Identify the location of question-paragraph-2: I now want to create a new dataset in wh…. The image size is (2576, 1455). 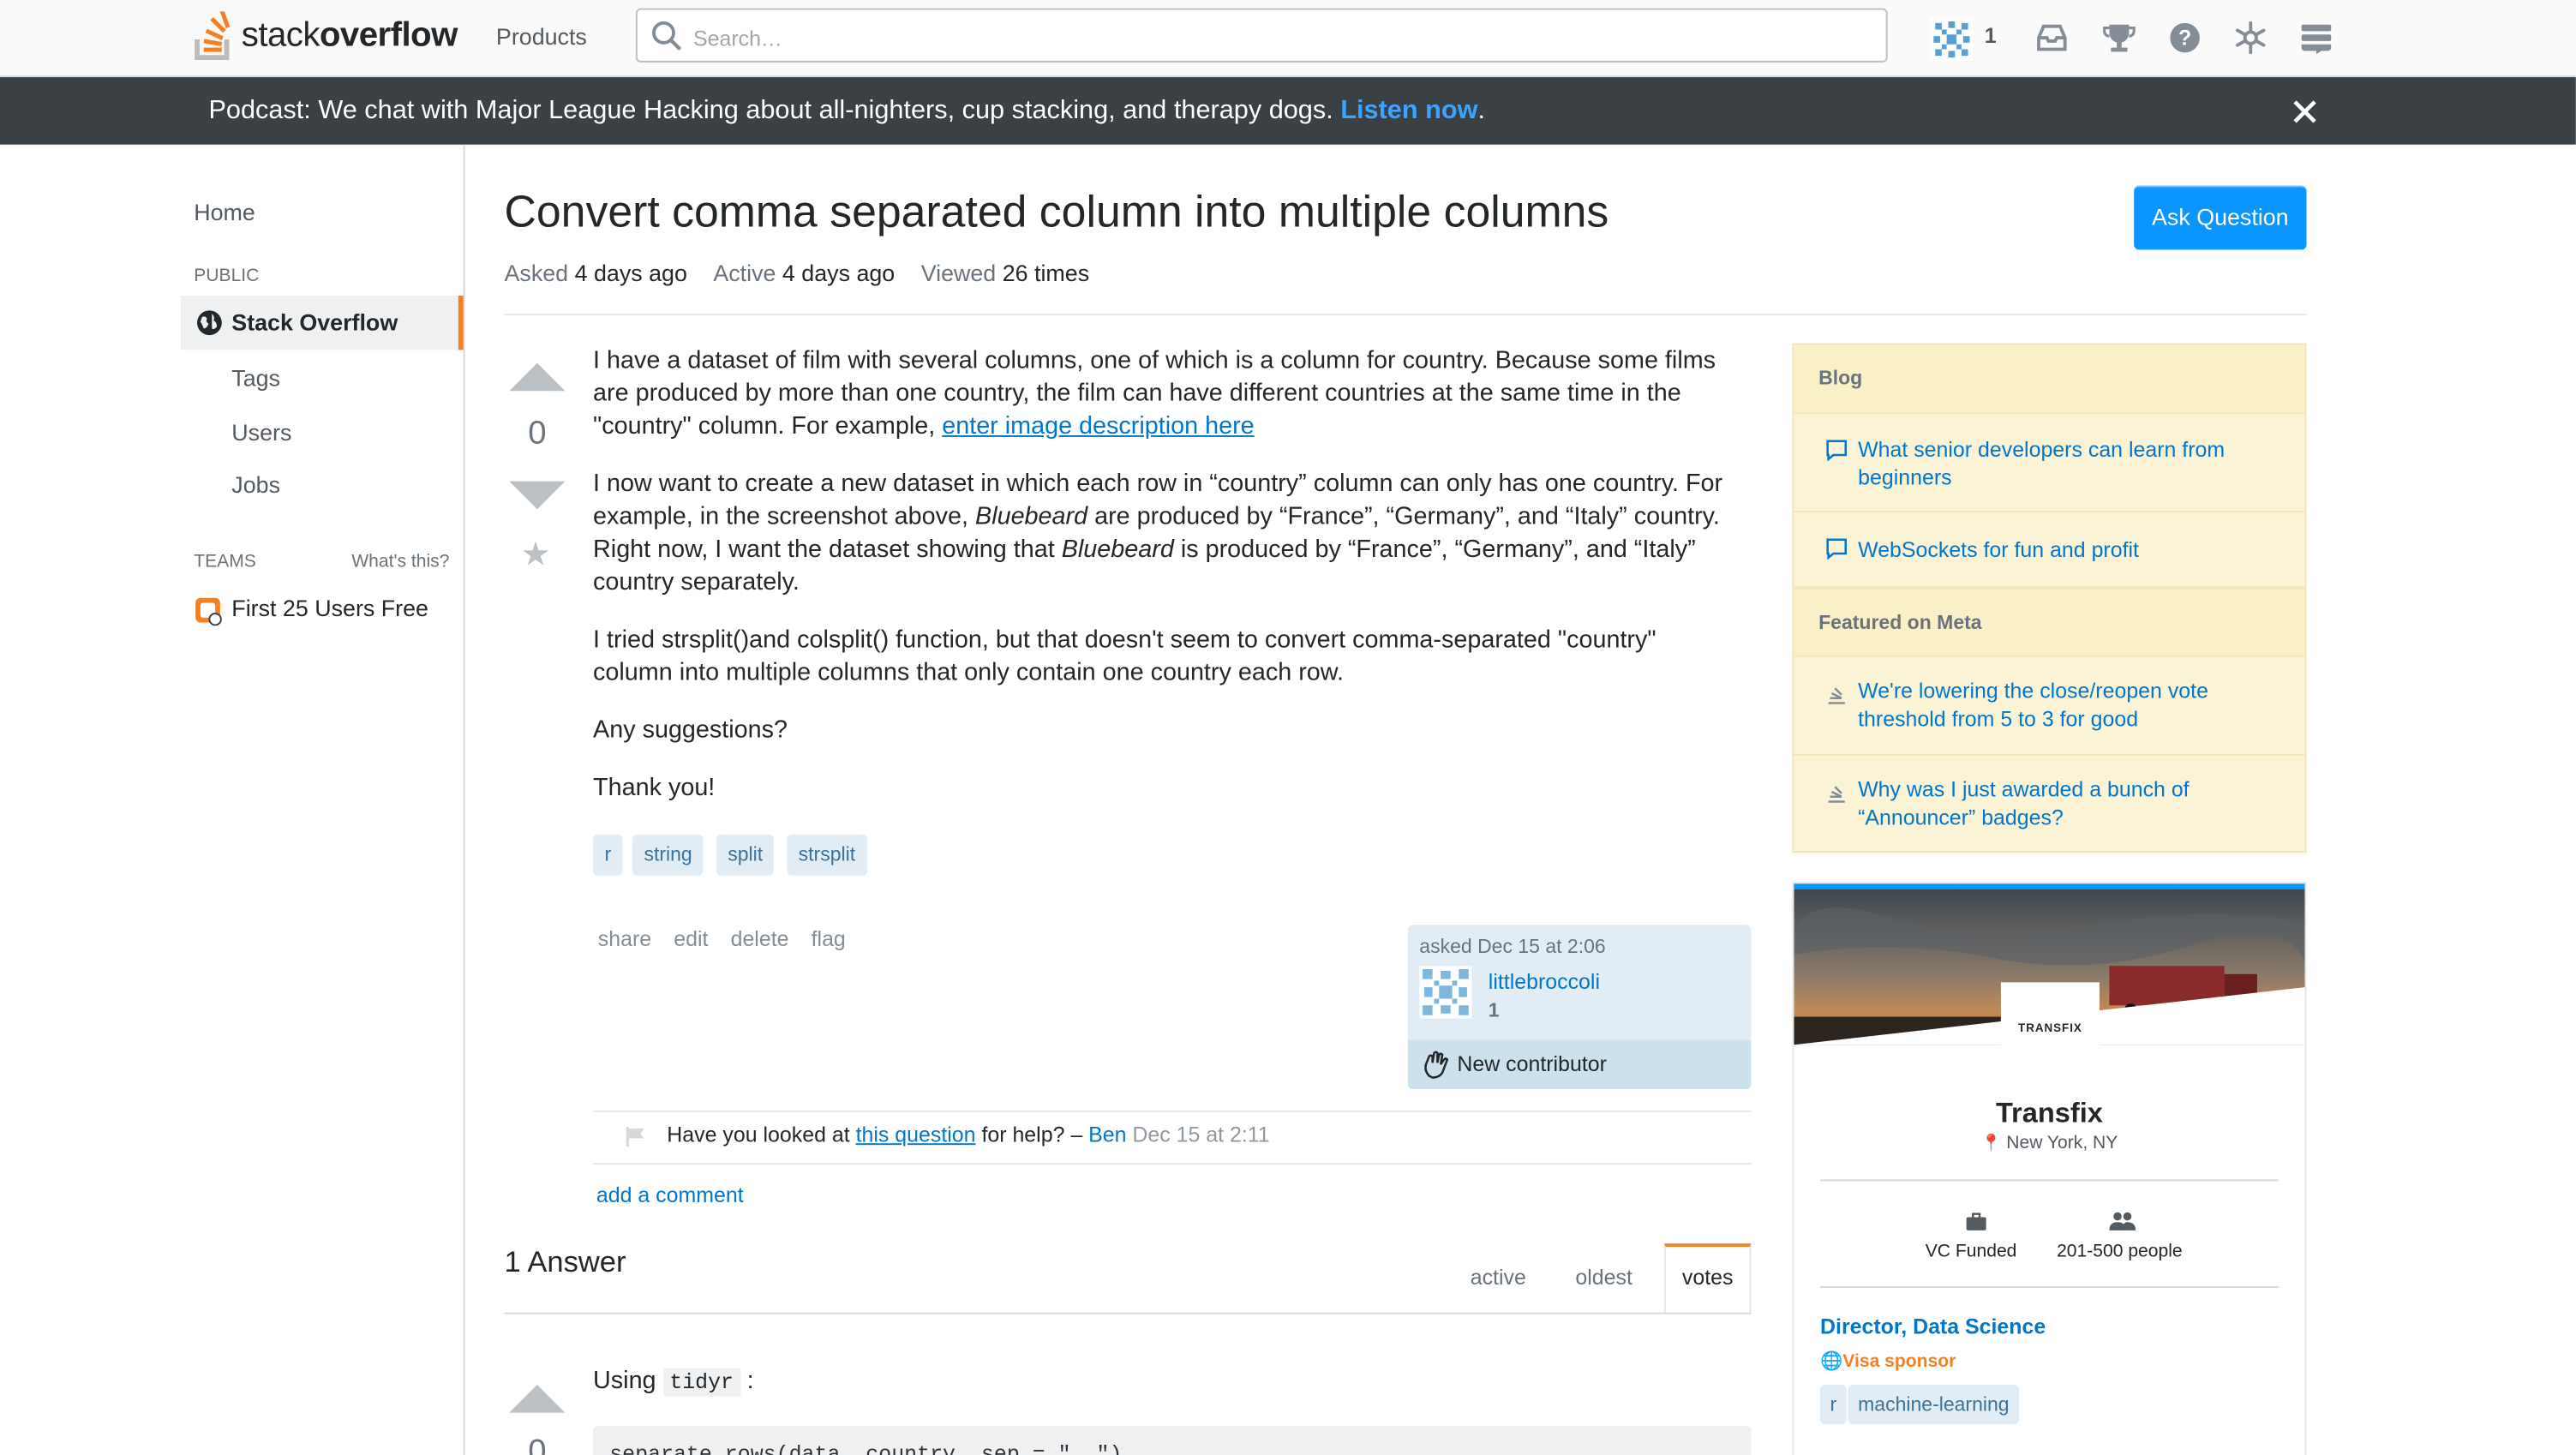
(1158, 533).